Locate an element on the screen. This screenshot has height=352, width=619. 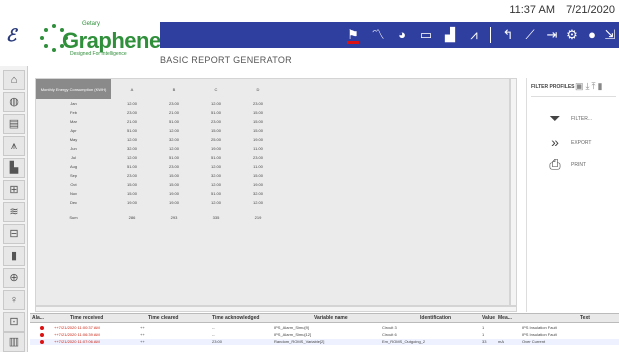
col-text: Text is located at coordinates (585, 318).